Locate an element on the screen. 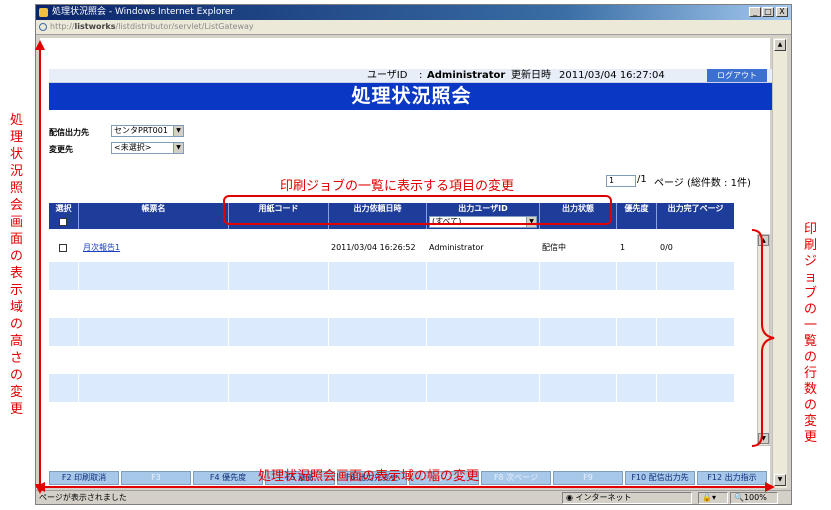 The image size is (831, 510). pages-cell: 0/0 is located at coordinates (695, 248).